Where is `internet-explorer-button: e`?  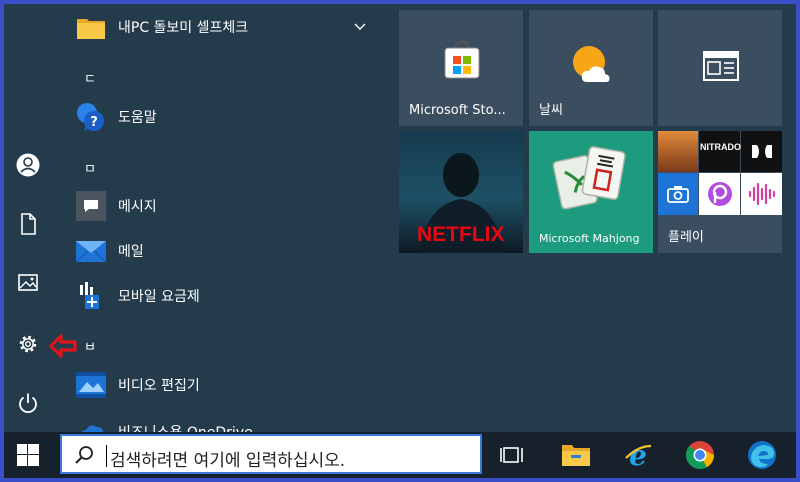 internet-explorer-button: e is located at coordinates (638, 455).